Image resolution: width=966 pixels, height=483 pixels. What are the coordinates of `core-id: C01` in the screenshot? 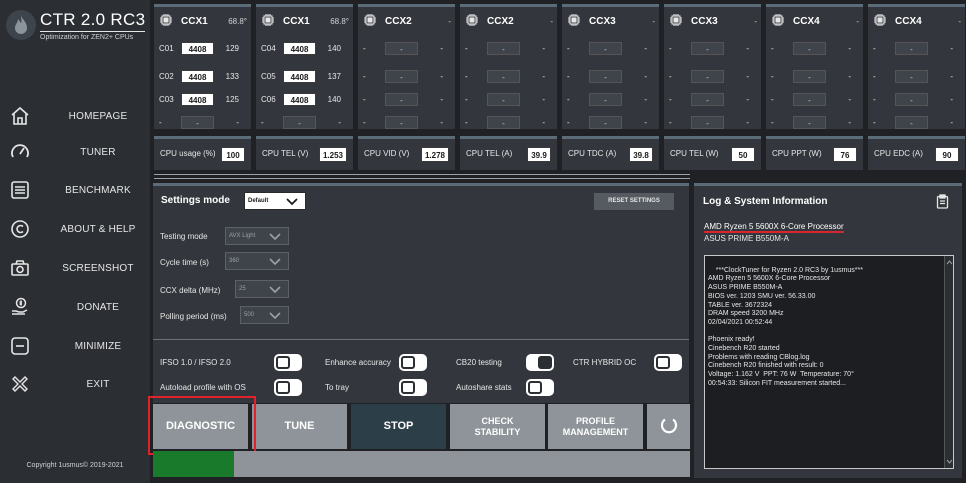 It's located at (166, 48).